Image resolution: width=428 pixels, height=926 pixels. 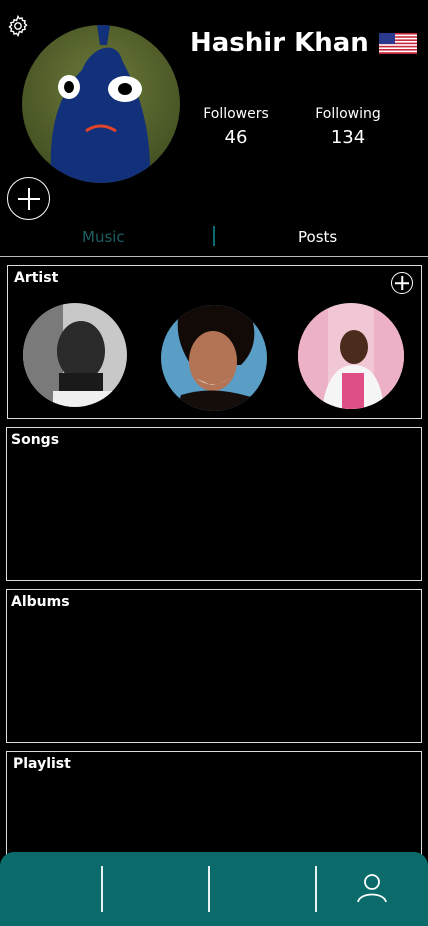 What do you see at coordinates (18, 26) in the screenshot?
I see `settings-gear-icon` at bounding box center [18, 26].